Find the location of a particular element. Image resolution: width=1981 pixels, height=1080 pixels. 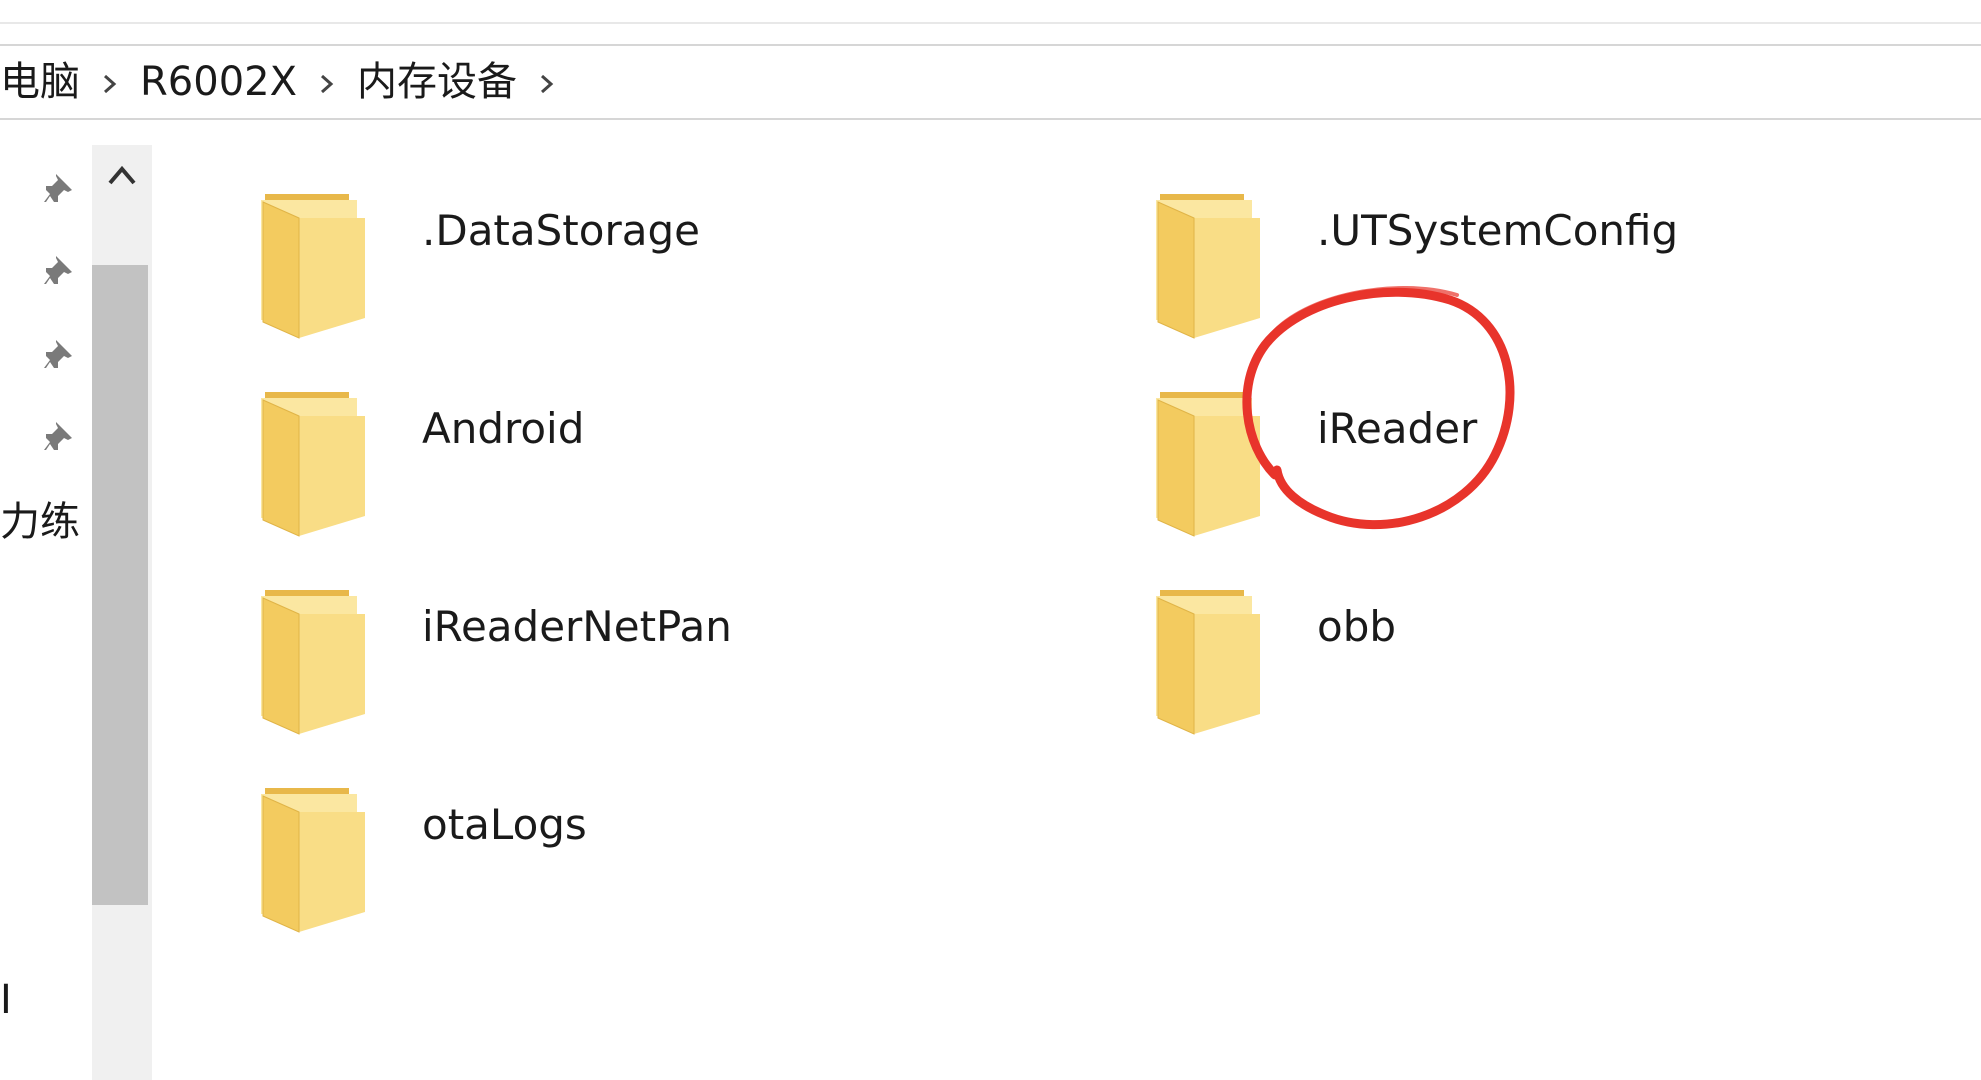

file-name: .UTSystemConfig is located at coordinates (1498, 230).